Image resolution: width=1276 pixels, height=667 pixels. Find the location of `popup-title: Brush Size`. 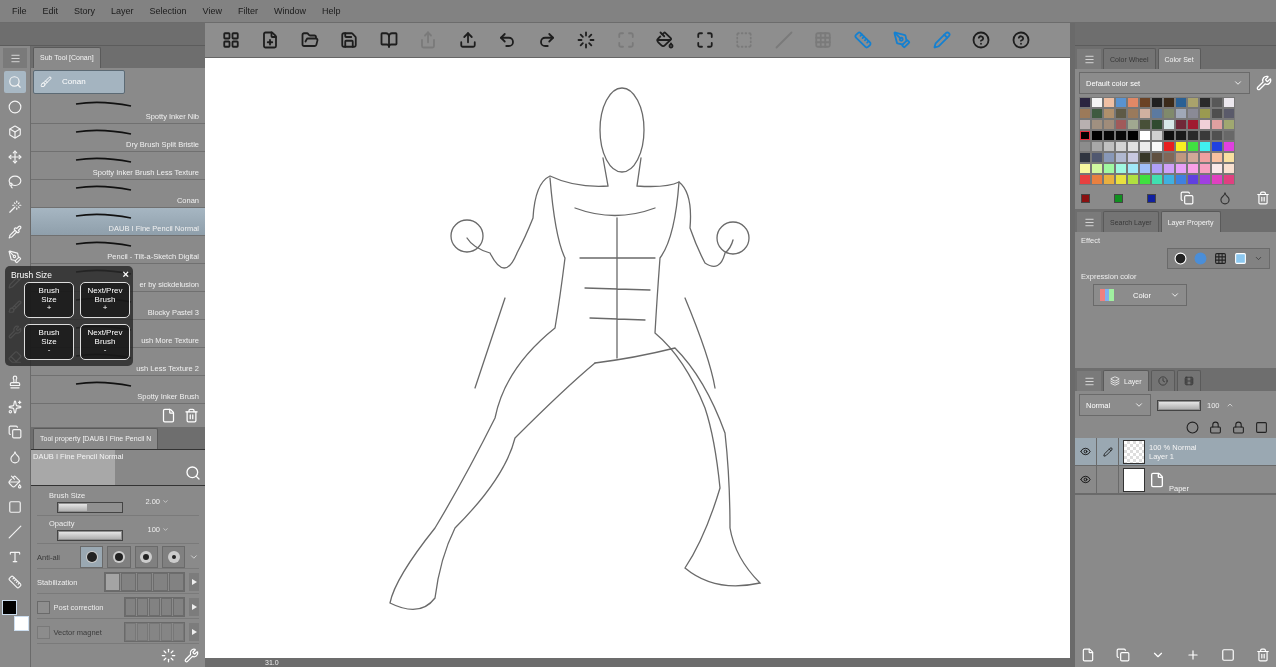

popup-title: Brush Size is located at coordinates (32, 274).